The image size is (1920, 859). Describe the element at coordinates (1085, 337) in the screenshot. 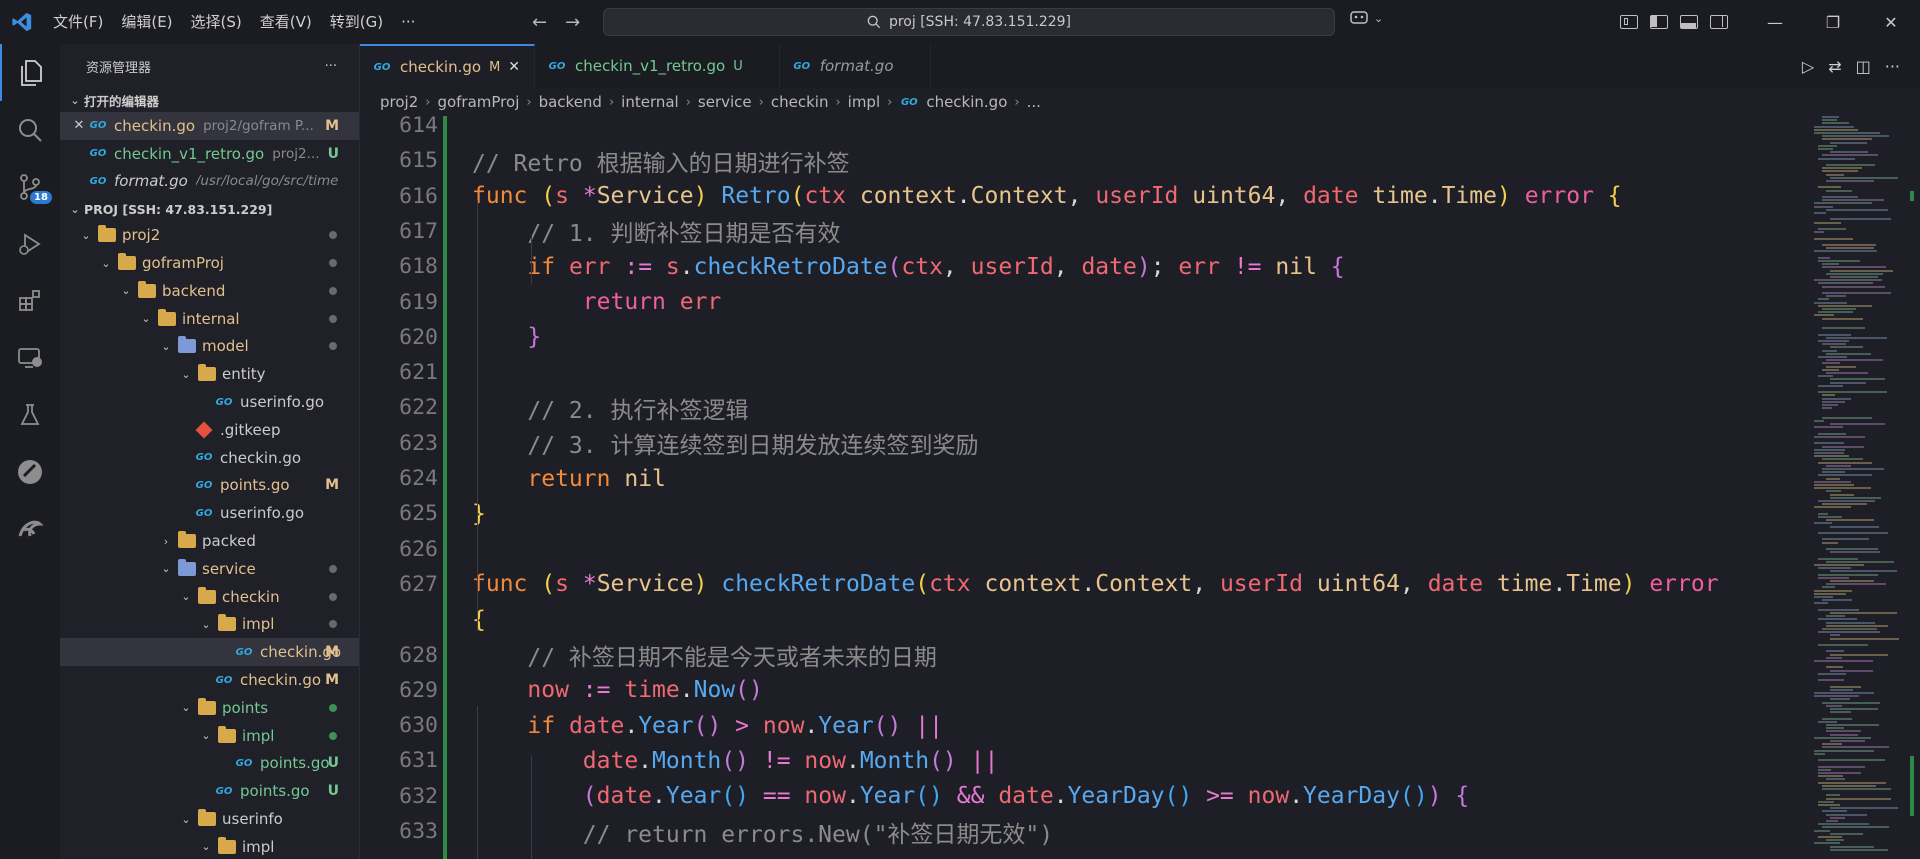

I see `code-line: 620 }` at that location.